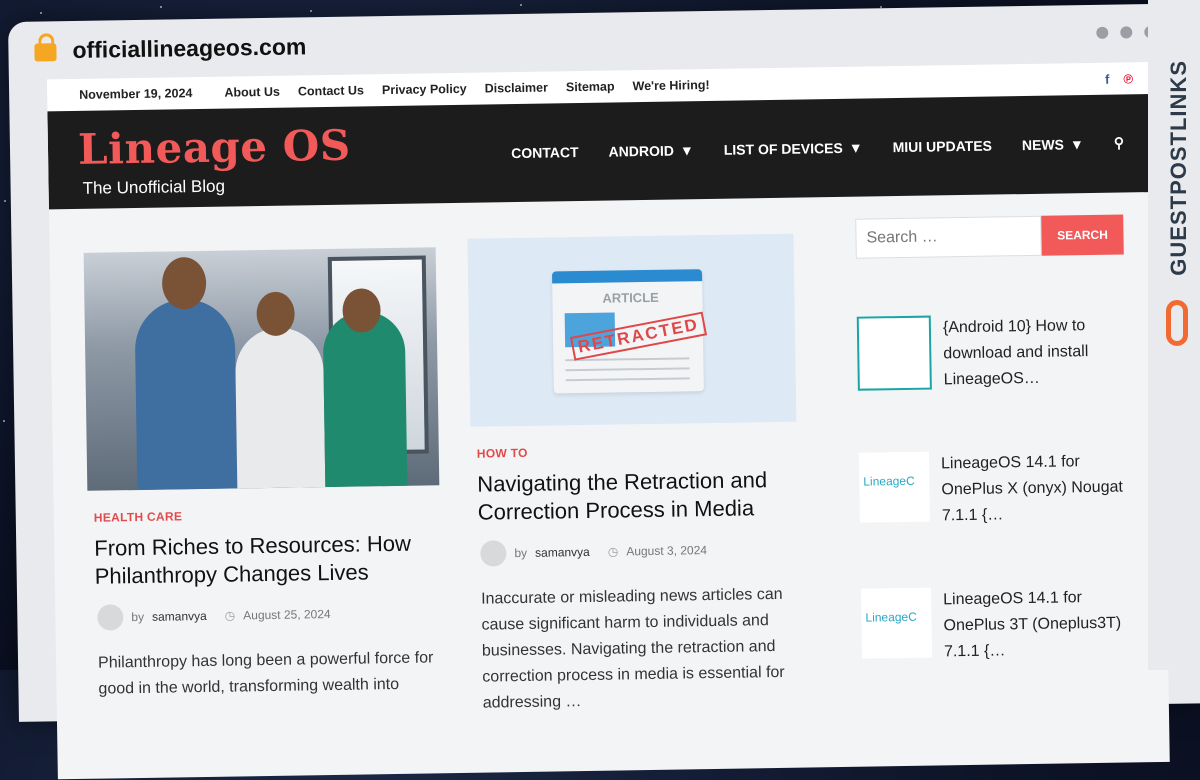 This screenshot has height=780, width=1200. What do you see at coordinates (136, 94) in the screenshot?
I see `current-date: November 19, 2024` at bounding box center [136, 94].